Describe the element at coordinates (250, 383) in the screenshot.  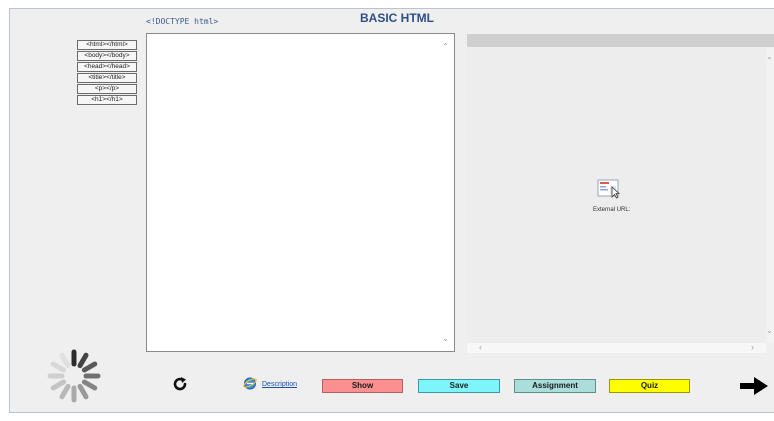
I see `internet-explorer-icon` at that location.